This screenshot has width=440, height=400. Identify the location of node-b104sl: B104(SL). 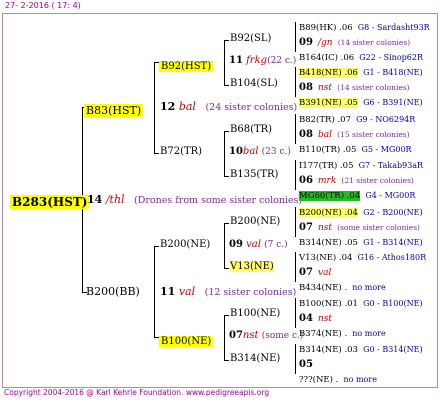
(254, 84).